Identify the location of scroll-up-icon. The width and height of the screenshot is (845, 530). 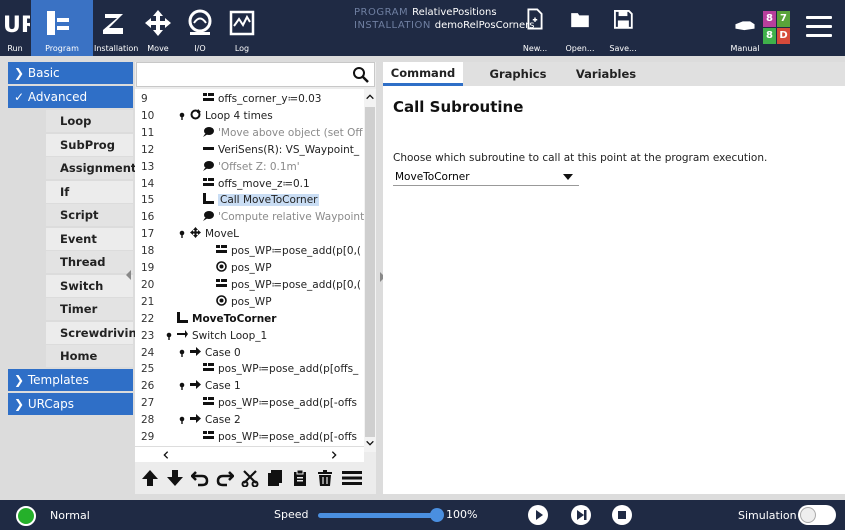
(370, 97).